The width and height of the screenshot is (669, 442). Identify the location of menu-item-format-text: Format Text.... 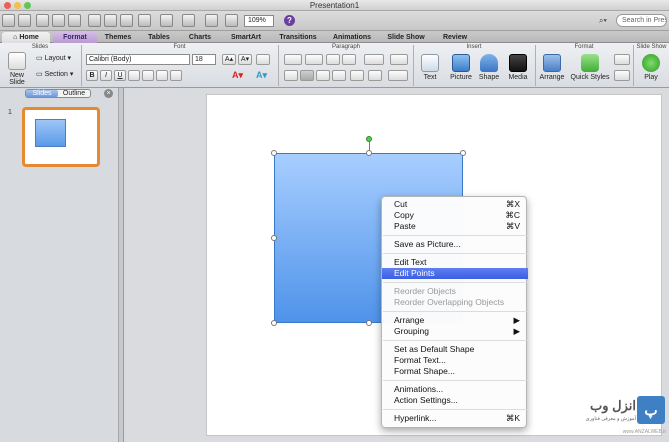
(455, 360).